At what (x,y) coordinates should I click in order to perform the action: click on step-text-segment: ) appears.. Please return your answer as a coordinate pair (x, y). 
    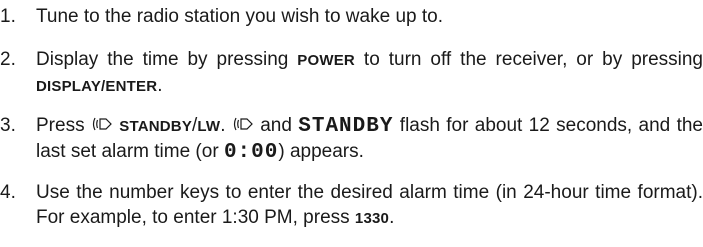
    Looking at the image, I should click on (321, 151).